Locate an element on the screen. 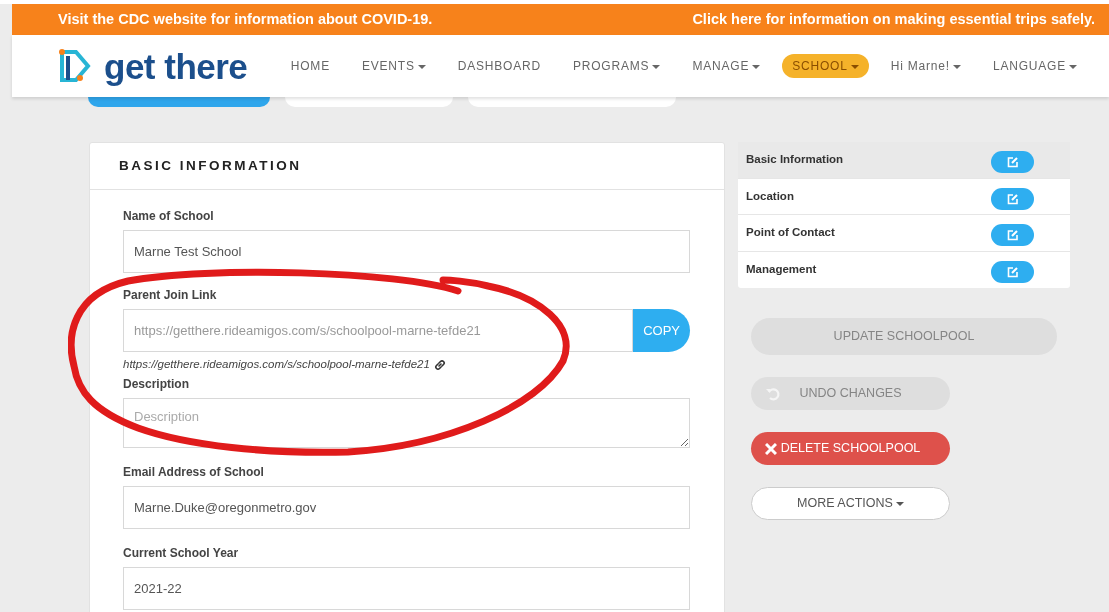 The width and height of the screenshot is (1109, 612). nav-link: MANAGE is located at coordinates (726, 66).